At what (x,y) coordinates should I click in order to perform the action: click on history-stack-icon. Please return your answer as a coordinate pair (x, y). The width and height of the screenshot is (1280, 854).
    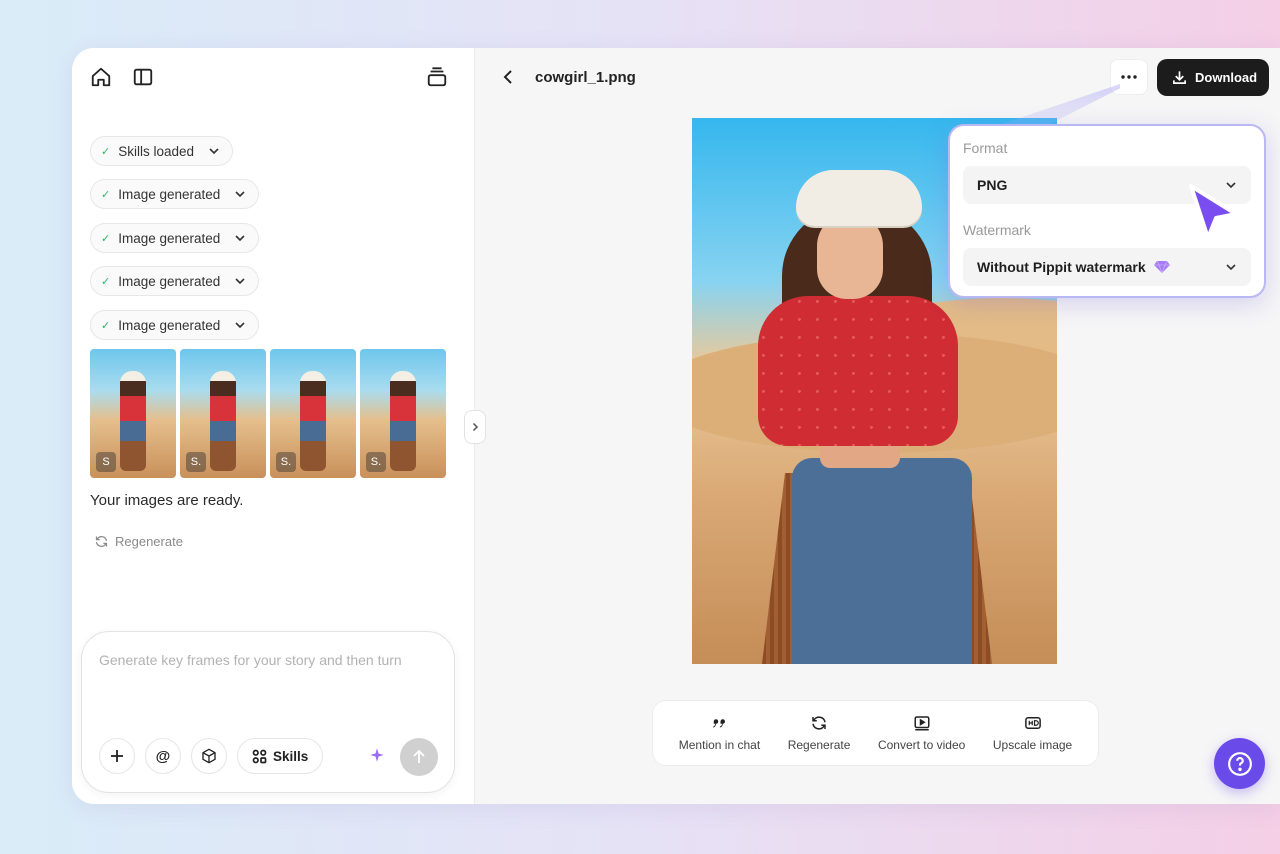
    Looking at the image, I should click on (437, 77).